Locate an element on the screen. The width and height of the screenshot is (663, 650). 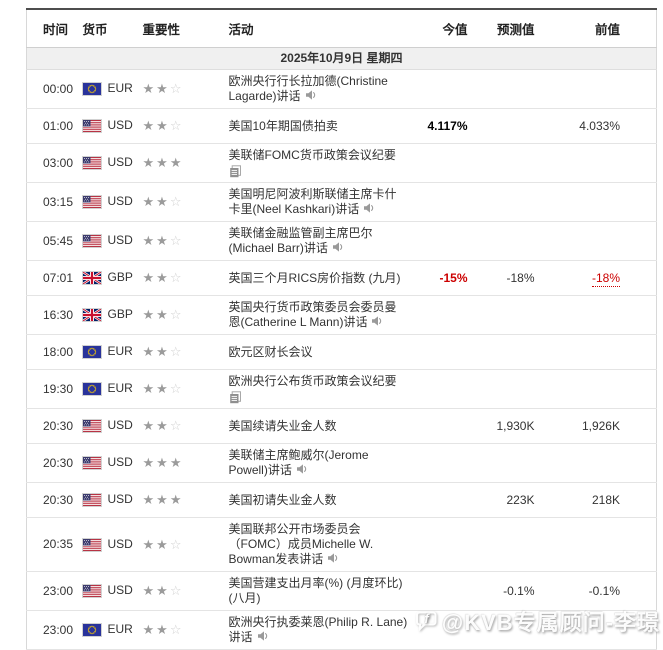
event-time: 03:00 is located at coordinates (54, 163).